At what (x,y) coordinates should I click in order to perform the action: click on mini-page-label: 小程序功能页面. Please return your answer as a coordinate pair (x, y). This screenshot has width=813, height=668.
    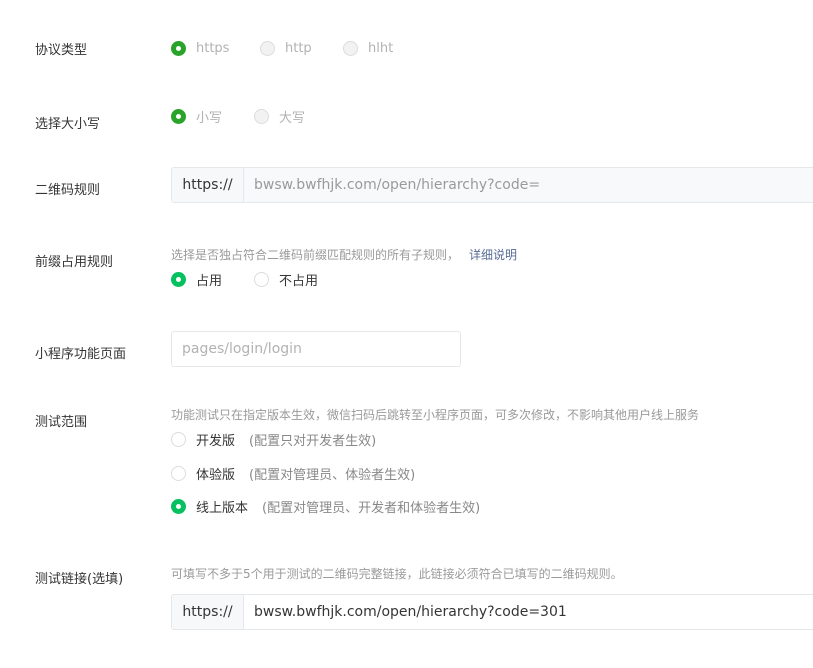
    Looking at the image, I should click on (81, 354).